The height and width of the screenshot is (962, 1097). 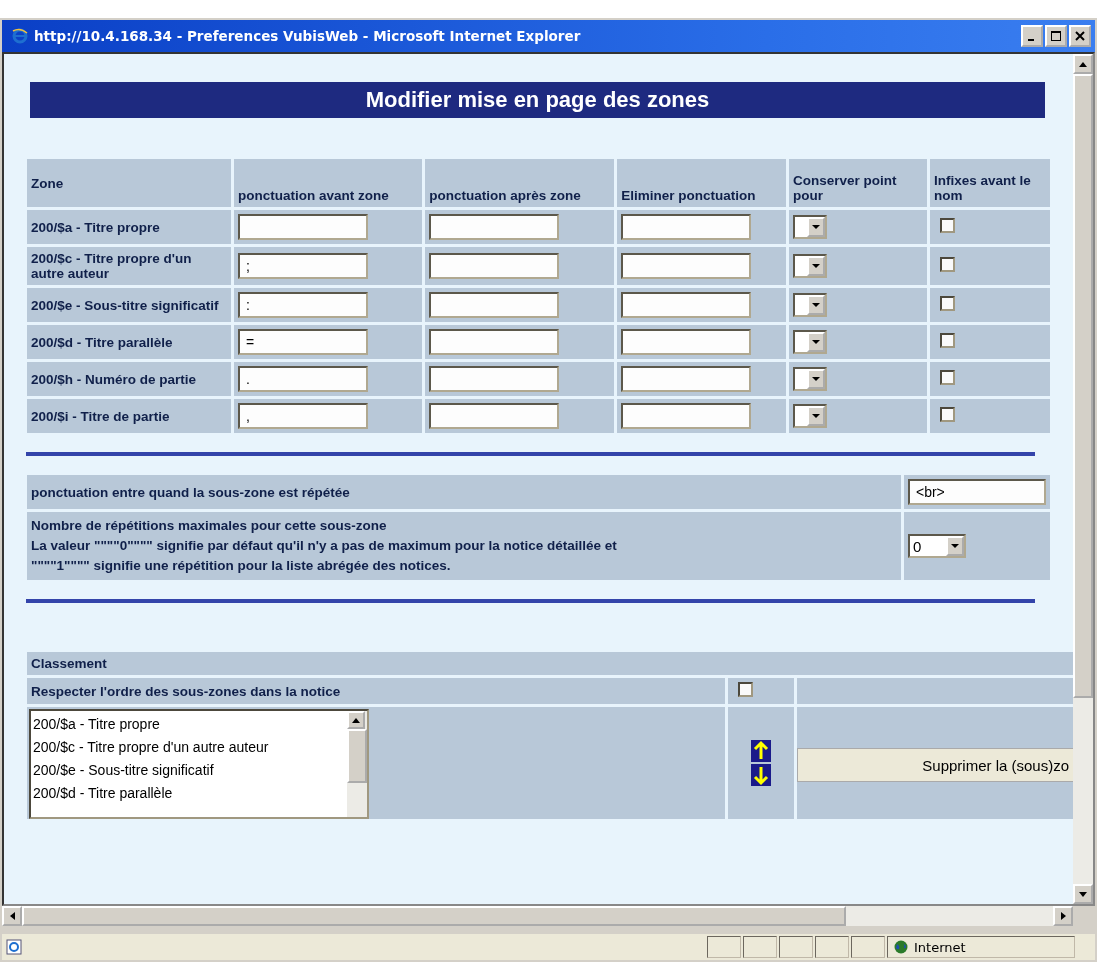 What do you see at coordinates (189, 793) in the screenshot?
I see `list-item: 200/$d - Titre parallèle` at bounding box center [189, 793].